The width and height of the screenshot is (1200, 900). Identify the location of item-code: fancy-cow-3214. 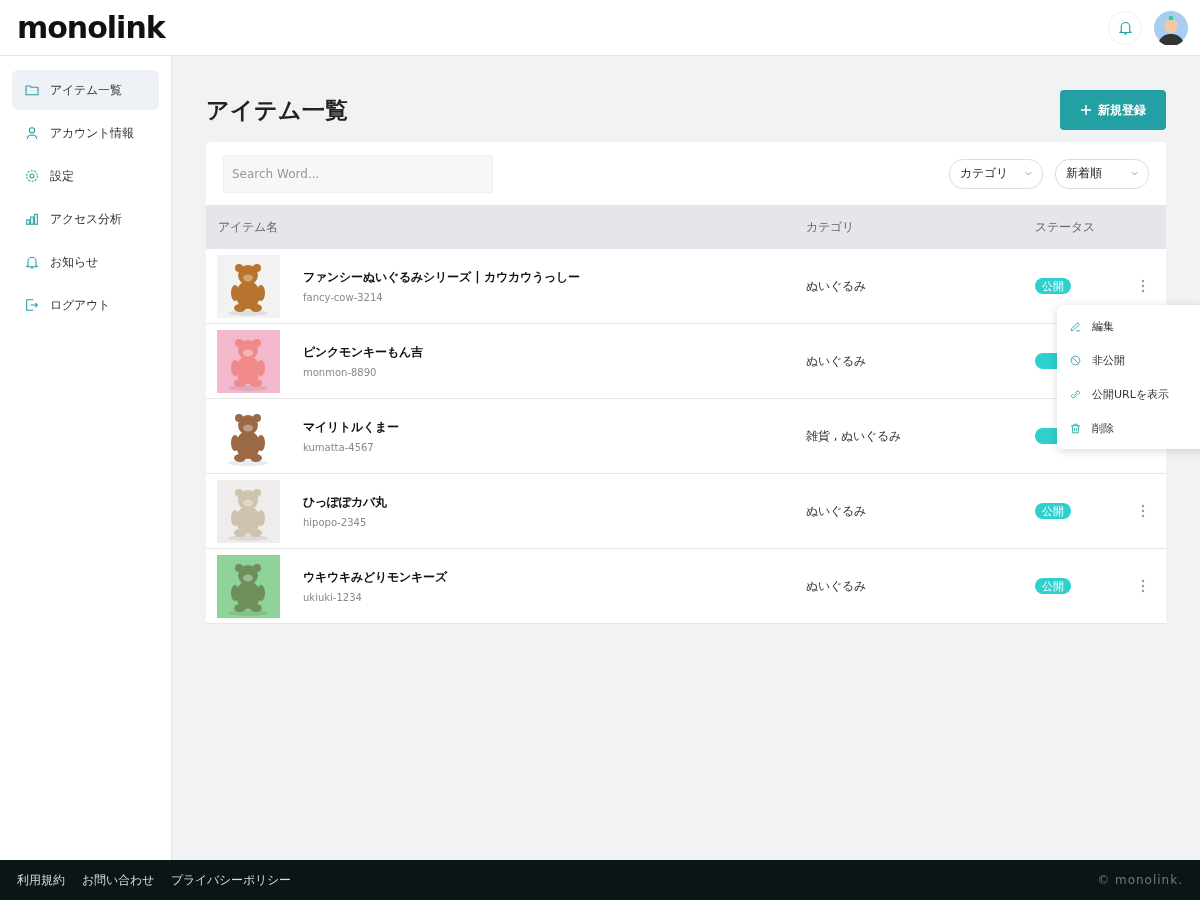
(343, 297).